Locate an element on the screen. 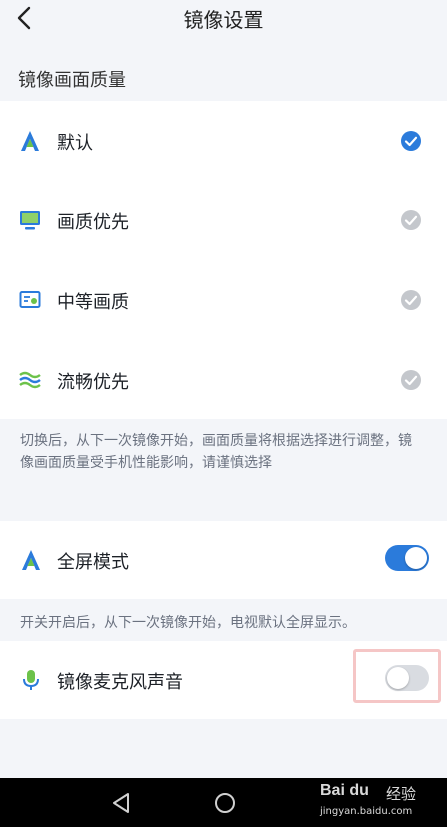 Image resolution: width=447 pixels, height=827 pixels. fullscreen-card: 全屏模式 is located at coordinates (223, 560).